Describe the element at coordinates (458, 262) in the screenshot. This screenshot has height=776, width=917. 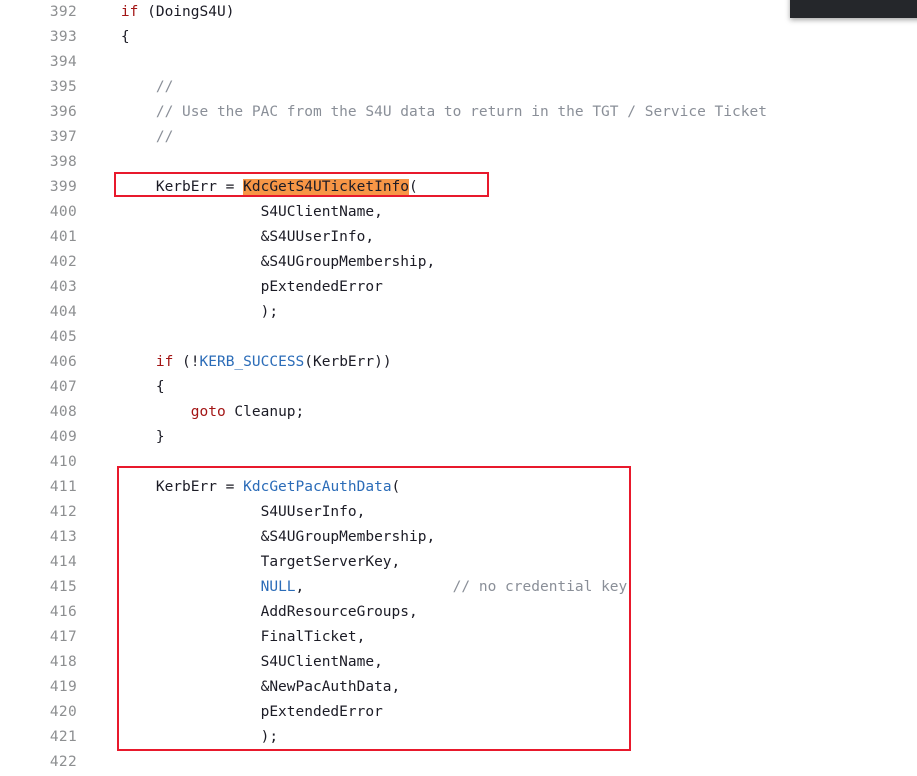
I see `code-line: 402 &S4UGroupMembership,` at that location.